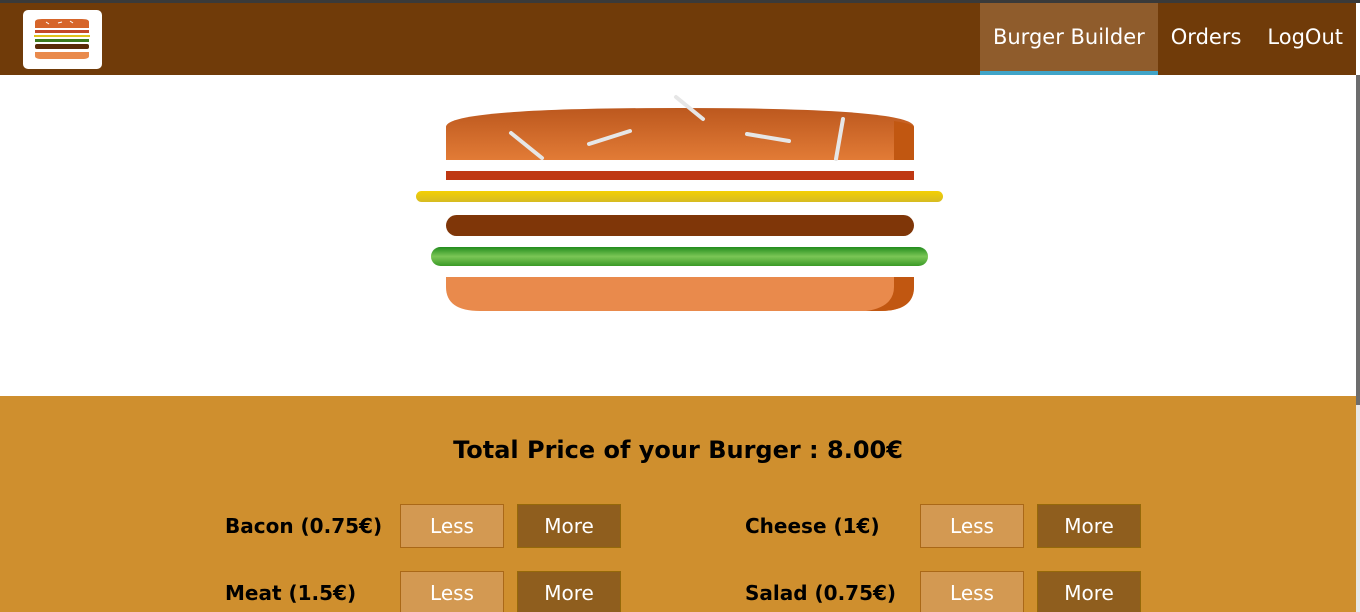 Image resolution: width=1360 pixels, height=612 pixels. Describe the element at coordinates (678, 39) in the screenshot. I see `toolbar: Burger Builder Orders LogOut` at that location.